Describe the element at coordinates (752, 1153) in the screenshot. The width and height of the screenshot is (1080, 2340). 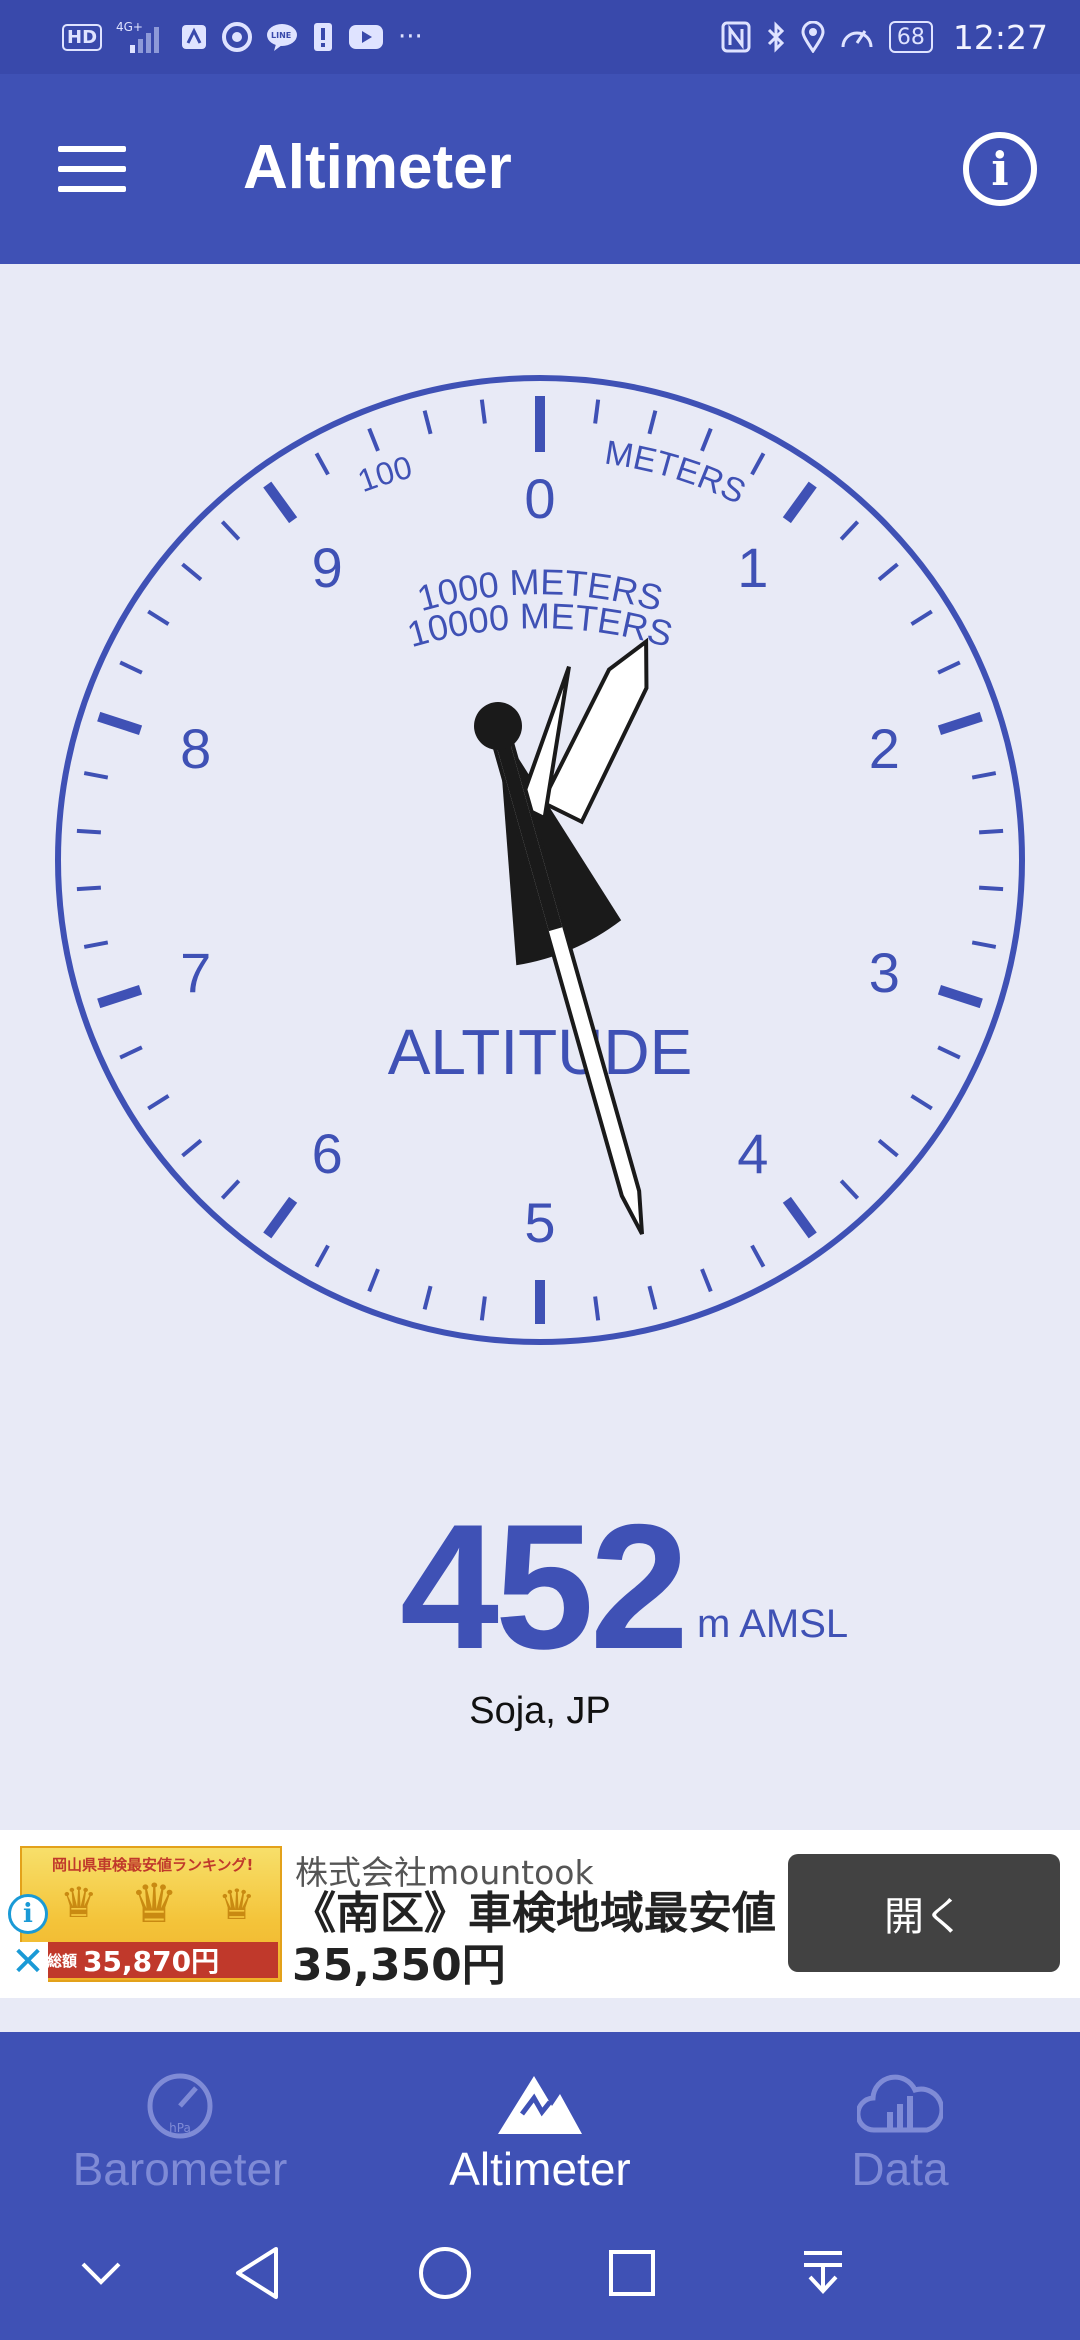
I see `dial-numeral: 4` at that location.